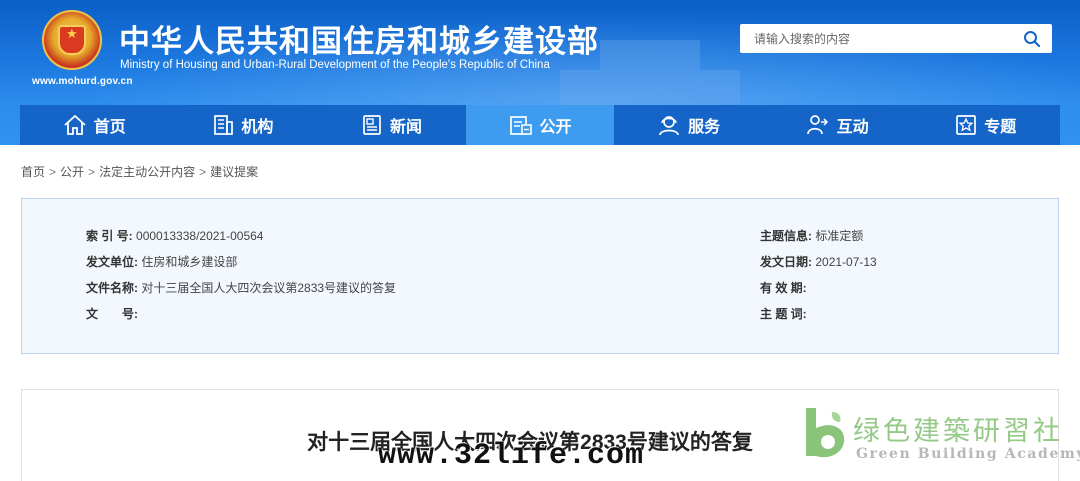 The height and width of the screenshot is (481, 1080). Describe the element at coordinates (189, 262) in the screenshot. I see `info-value: 住房和城乡建设部` at that location.